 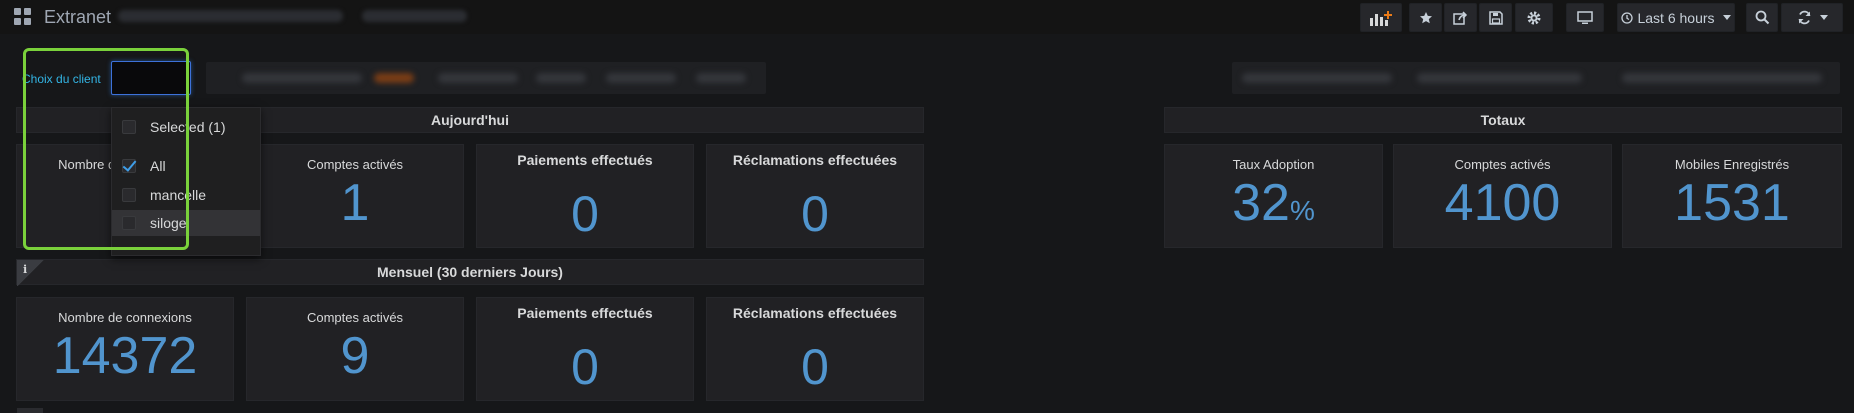 I want to click on gear-icon, so click(x=1534, y=18).